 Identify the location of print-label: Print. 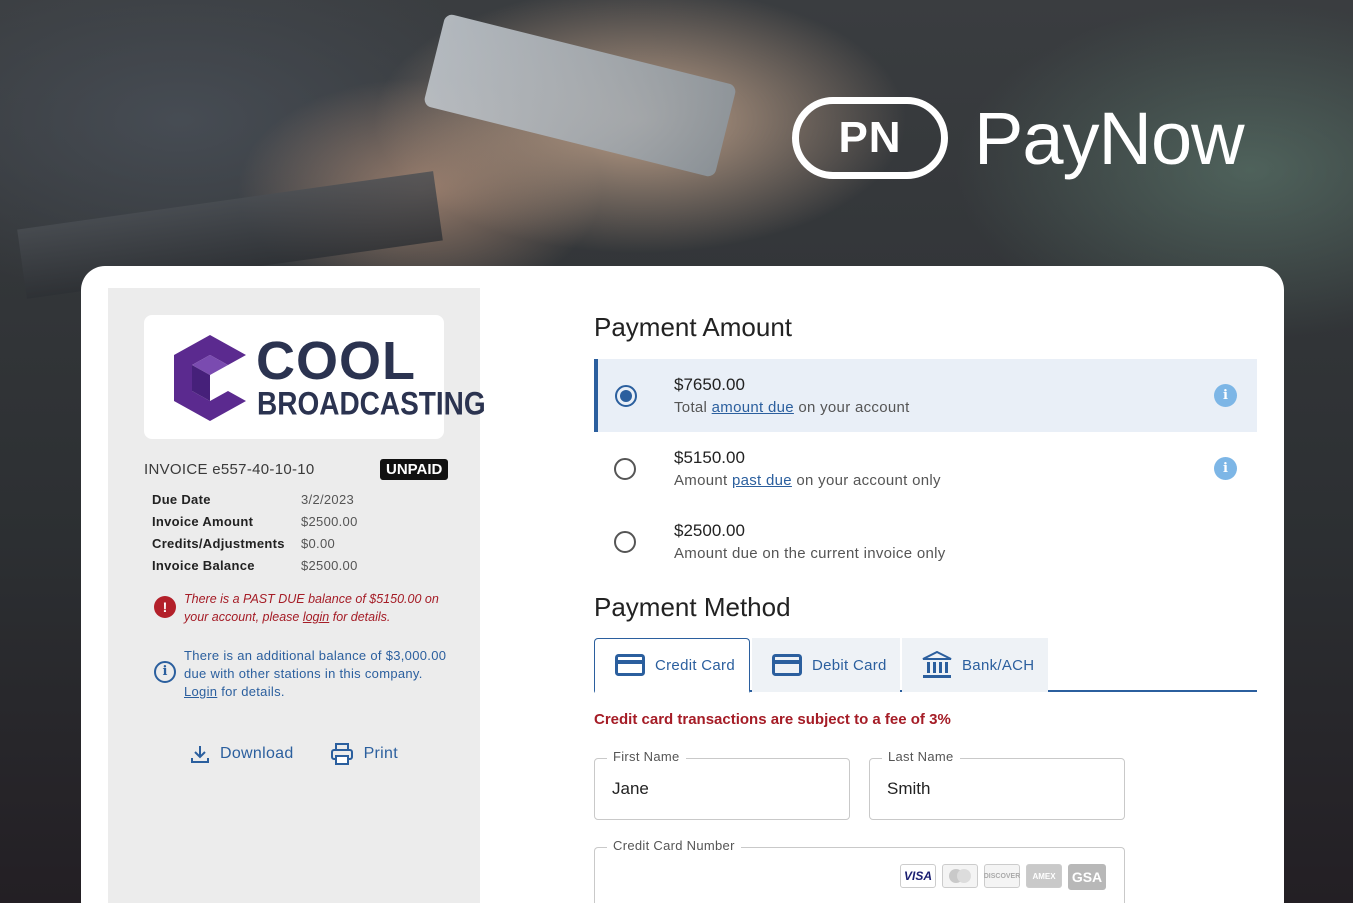
(380, 753).